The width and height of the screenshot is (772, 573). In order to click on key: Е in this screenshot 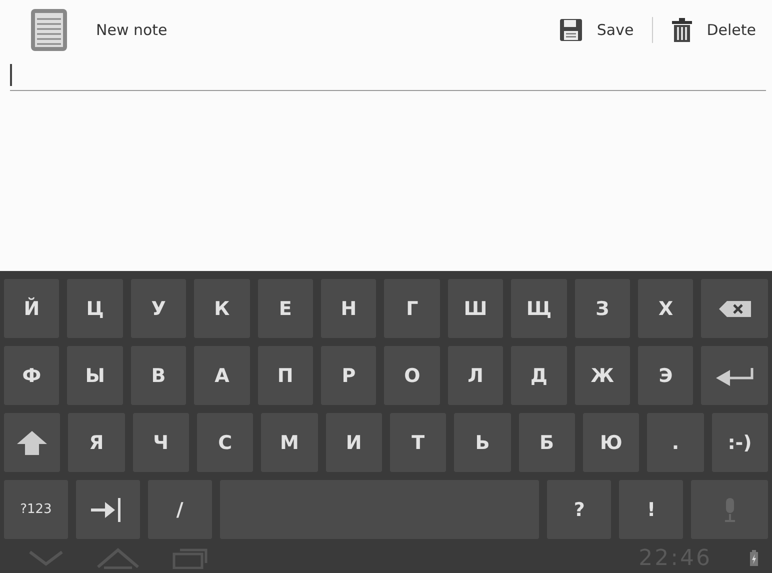, I will do `click(286, 308)`.